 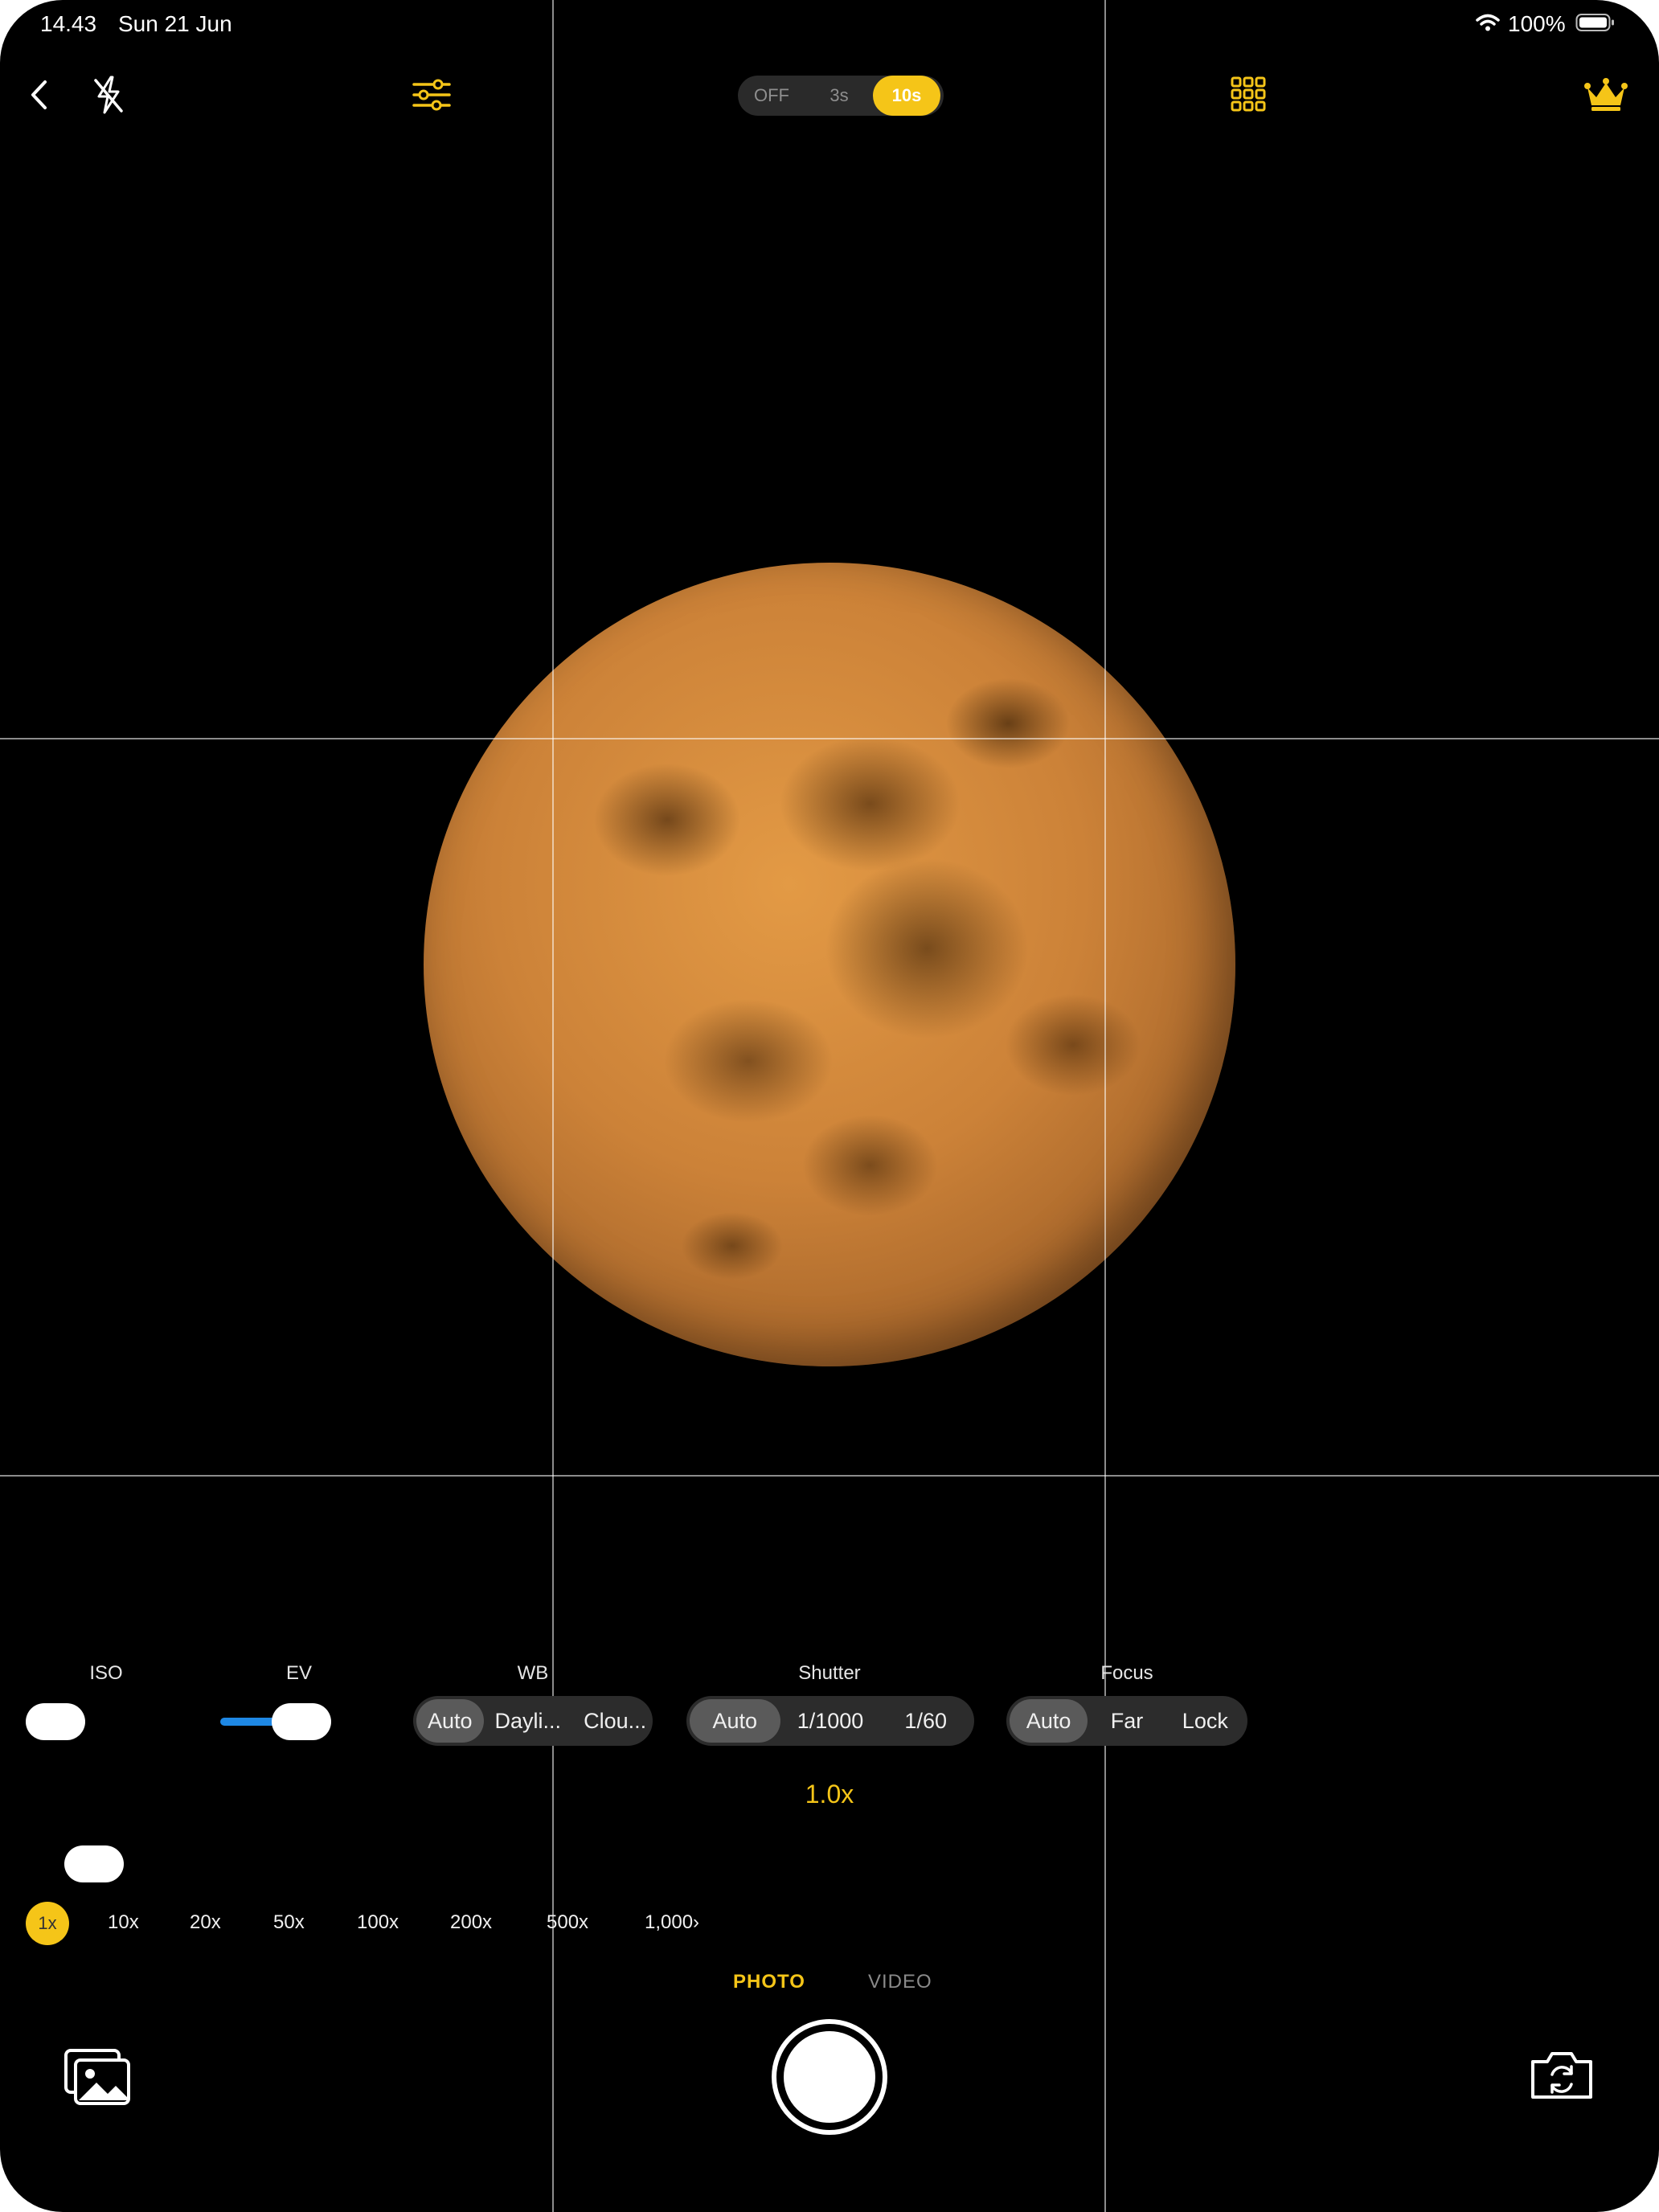 What do you see at coordinates (450, 1721) in the screenshot?
I see `wb-option-auto: Auto` at bounding box center [450, 1721].